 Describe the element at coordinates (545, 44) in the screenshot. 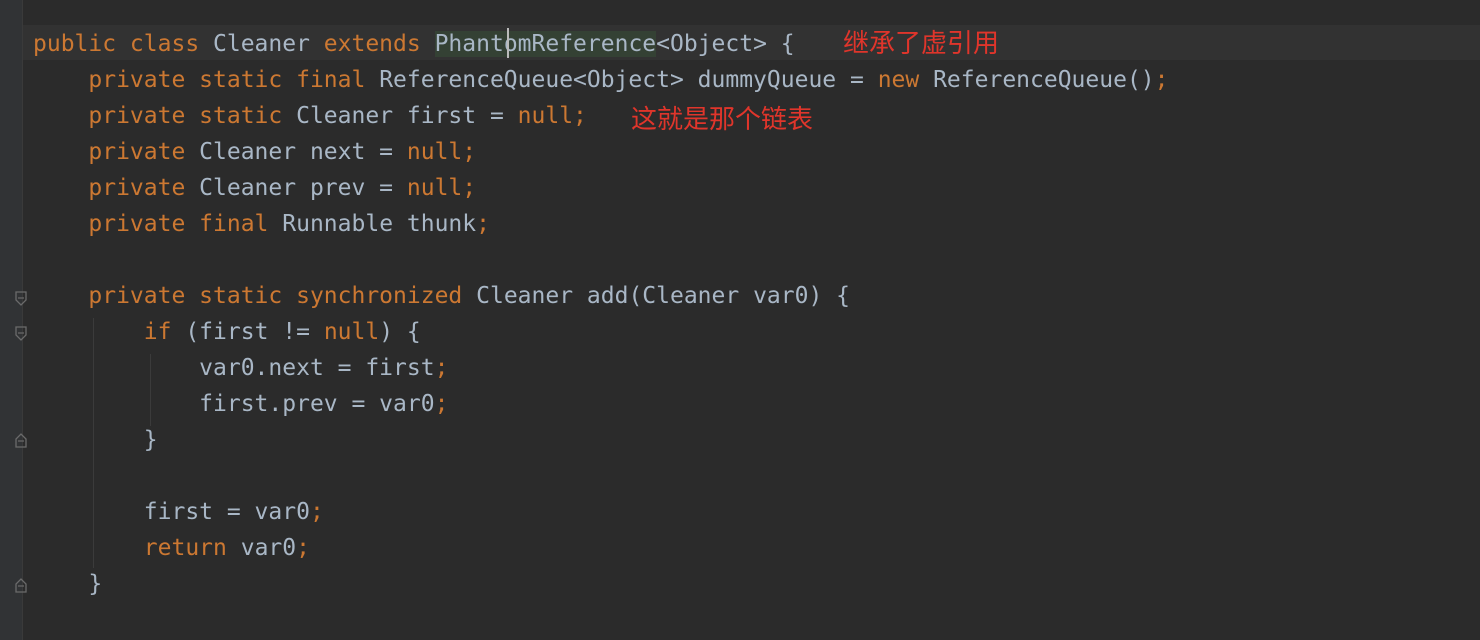

I see `code-token: PhantomReference` at that location.